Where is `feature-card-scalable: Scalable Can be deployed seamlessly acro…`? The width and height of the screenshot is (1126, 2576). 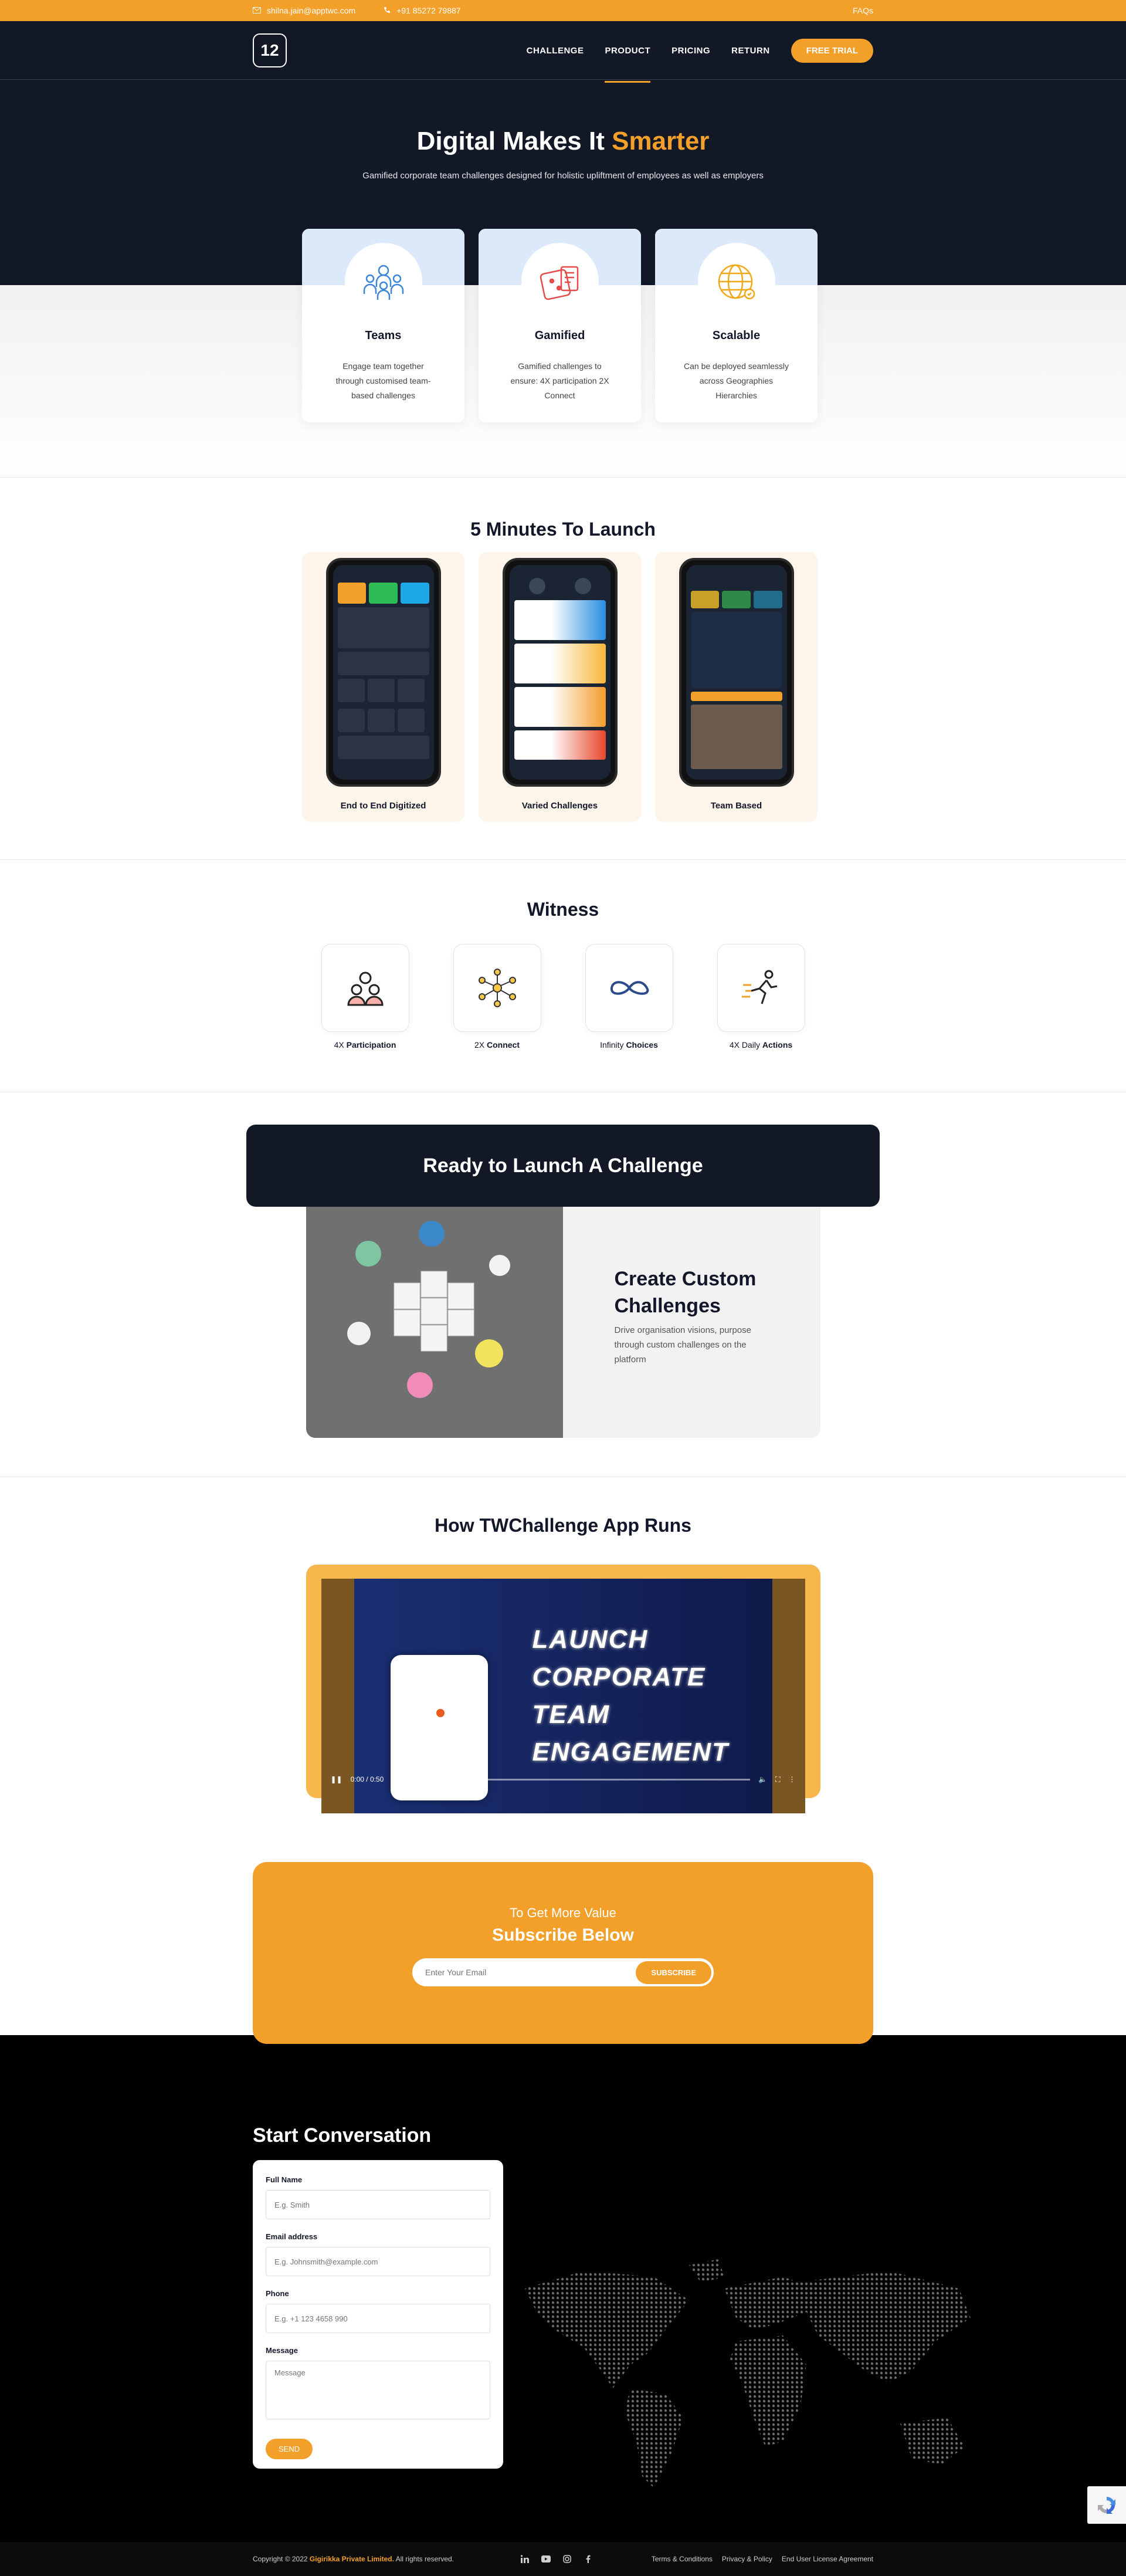 feature-card-scalable: Scalable Can be deployed seamlessly acro… is located at coordinates (736, 325).